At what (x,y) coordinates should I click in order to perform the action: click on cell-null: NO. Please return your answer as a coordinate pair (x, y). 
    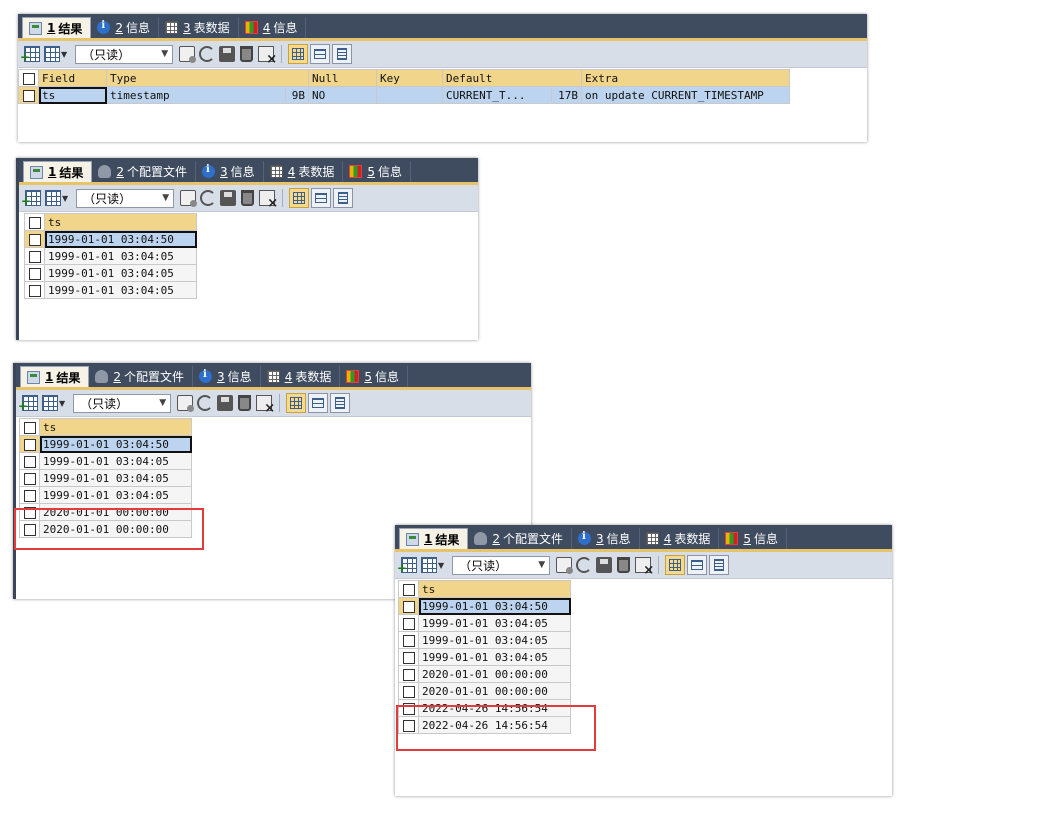
    Looking at the image, I should click on (342, 95).